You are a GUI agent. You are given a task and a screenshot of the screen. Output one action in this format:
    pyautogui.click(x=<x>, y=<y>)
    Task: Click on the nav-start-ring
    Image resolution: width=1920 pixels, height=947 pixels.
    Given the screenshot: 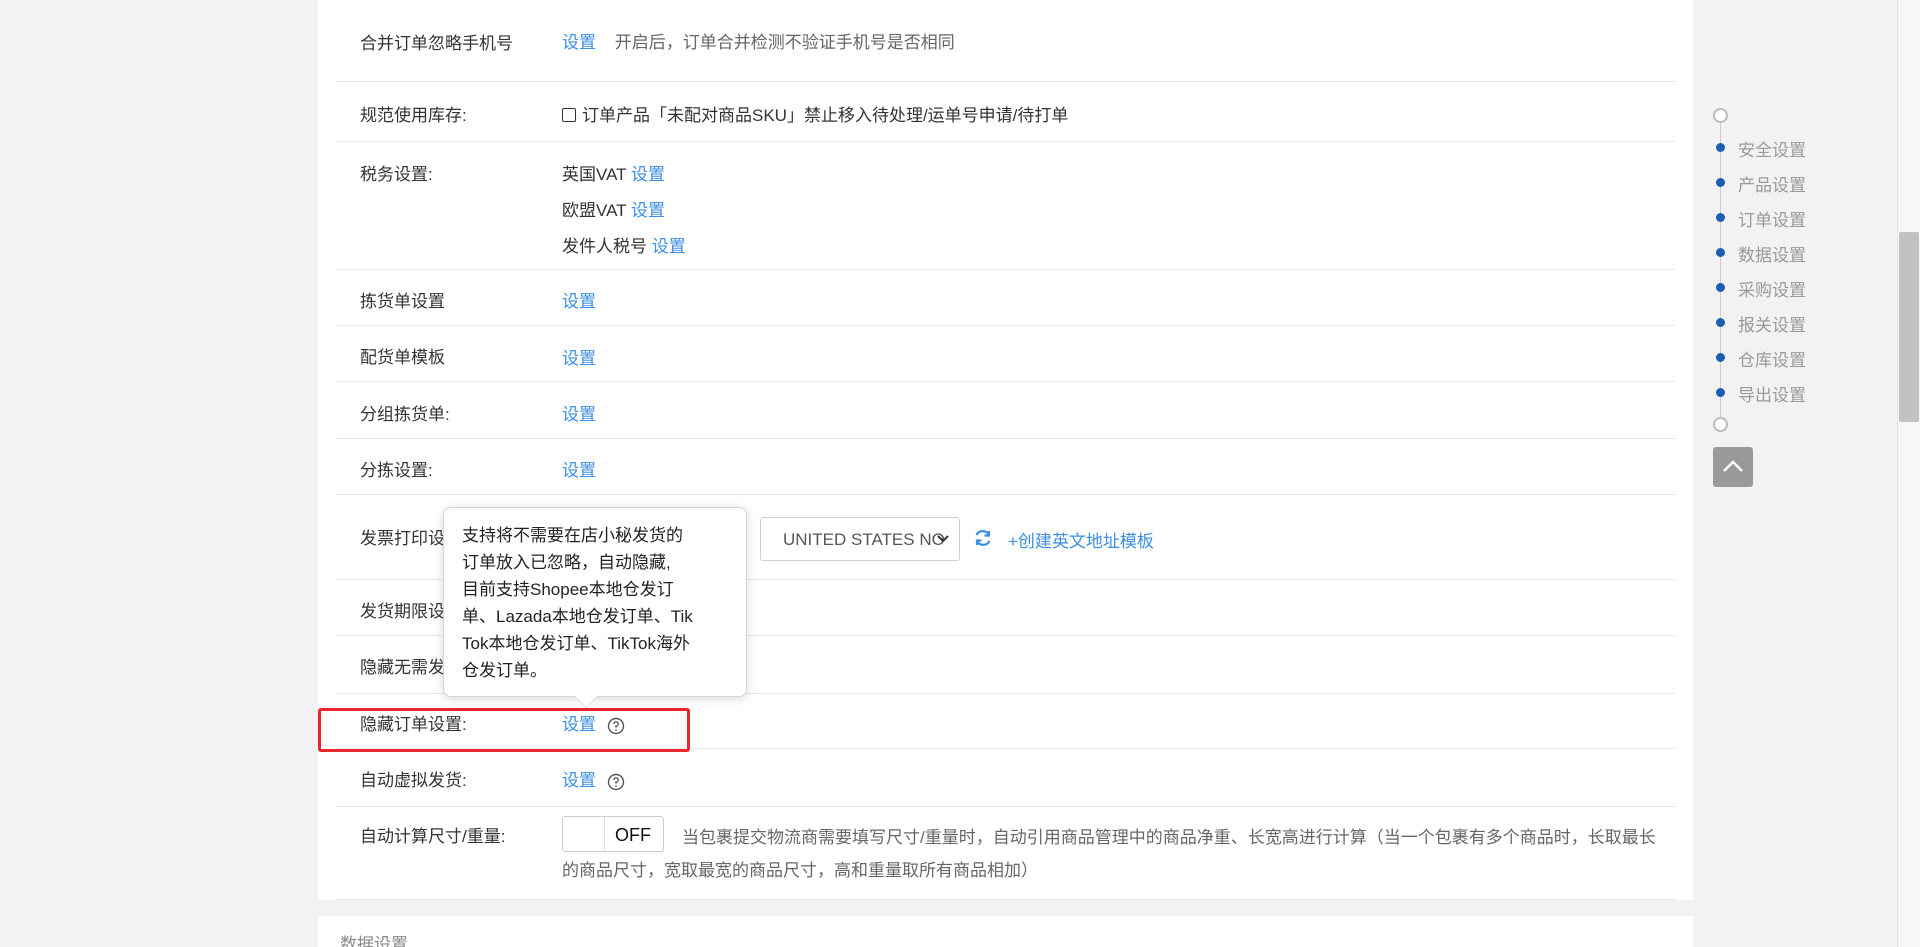 What is the action you would take?
    pyautogui.click(x=1720, y=115)
    